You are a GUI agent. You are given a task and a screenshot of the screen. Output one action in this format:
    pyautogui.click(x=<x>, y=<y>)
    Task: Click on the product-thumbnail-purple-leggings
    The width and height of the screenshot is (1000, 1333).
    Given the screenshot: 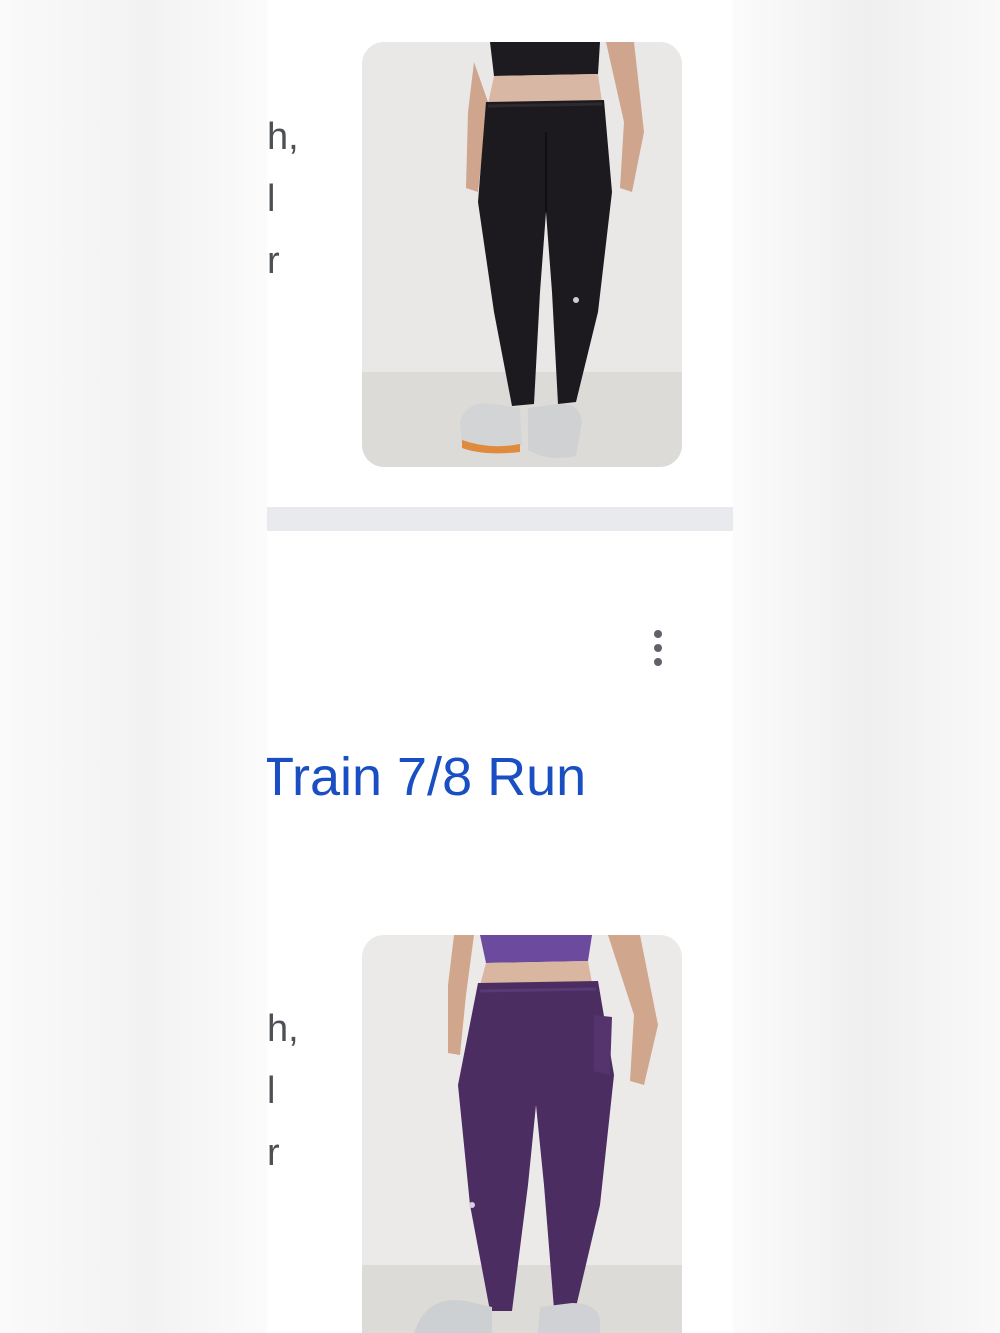 What is the action you would take?
    pyautogui.click(x=522, y=1134)
    